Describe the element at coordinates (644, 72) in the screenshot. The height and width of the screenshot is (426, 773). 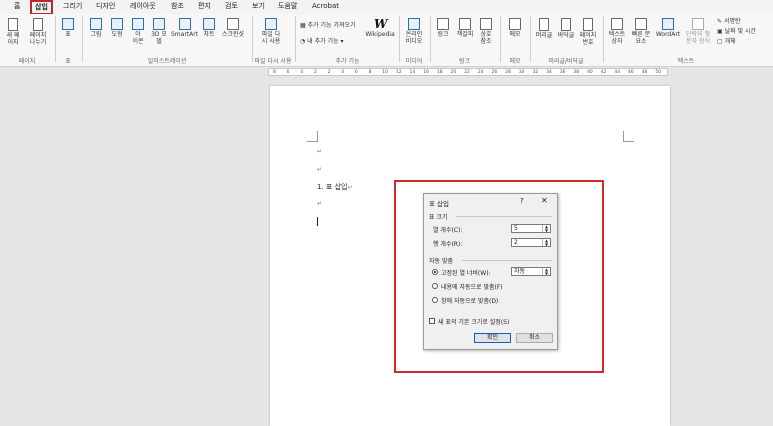
I see `ruler-tick-label: 48` at that location.